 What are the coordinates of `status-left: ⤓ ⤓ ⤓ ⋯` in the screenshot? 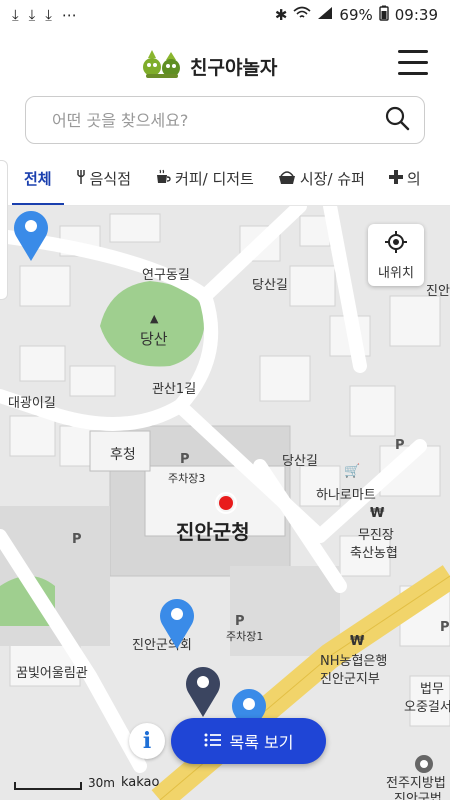 It's located at (44, 15).